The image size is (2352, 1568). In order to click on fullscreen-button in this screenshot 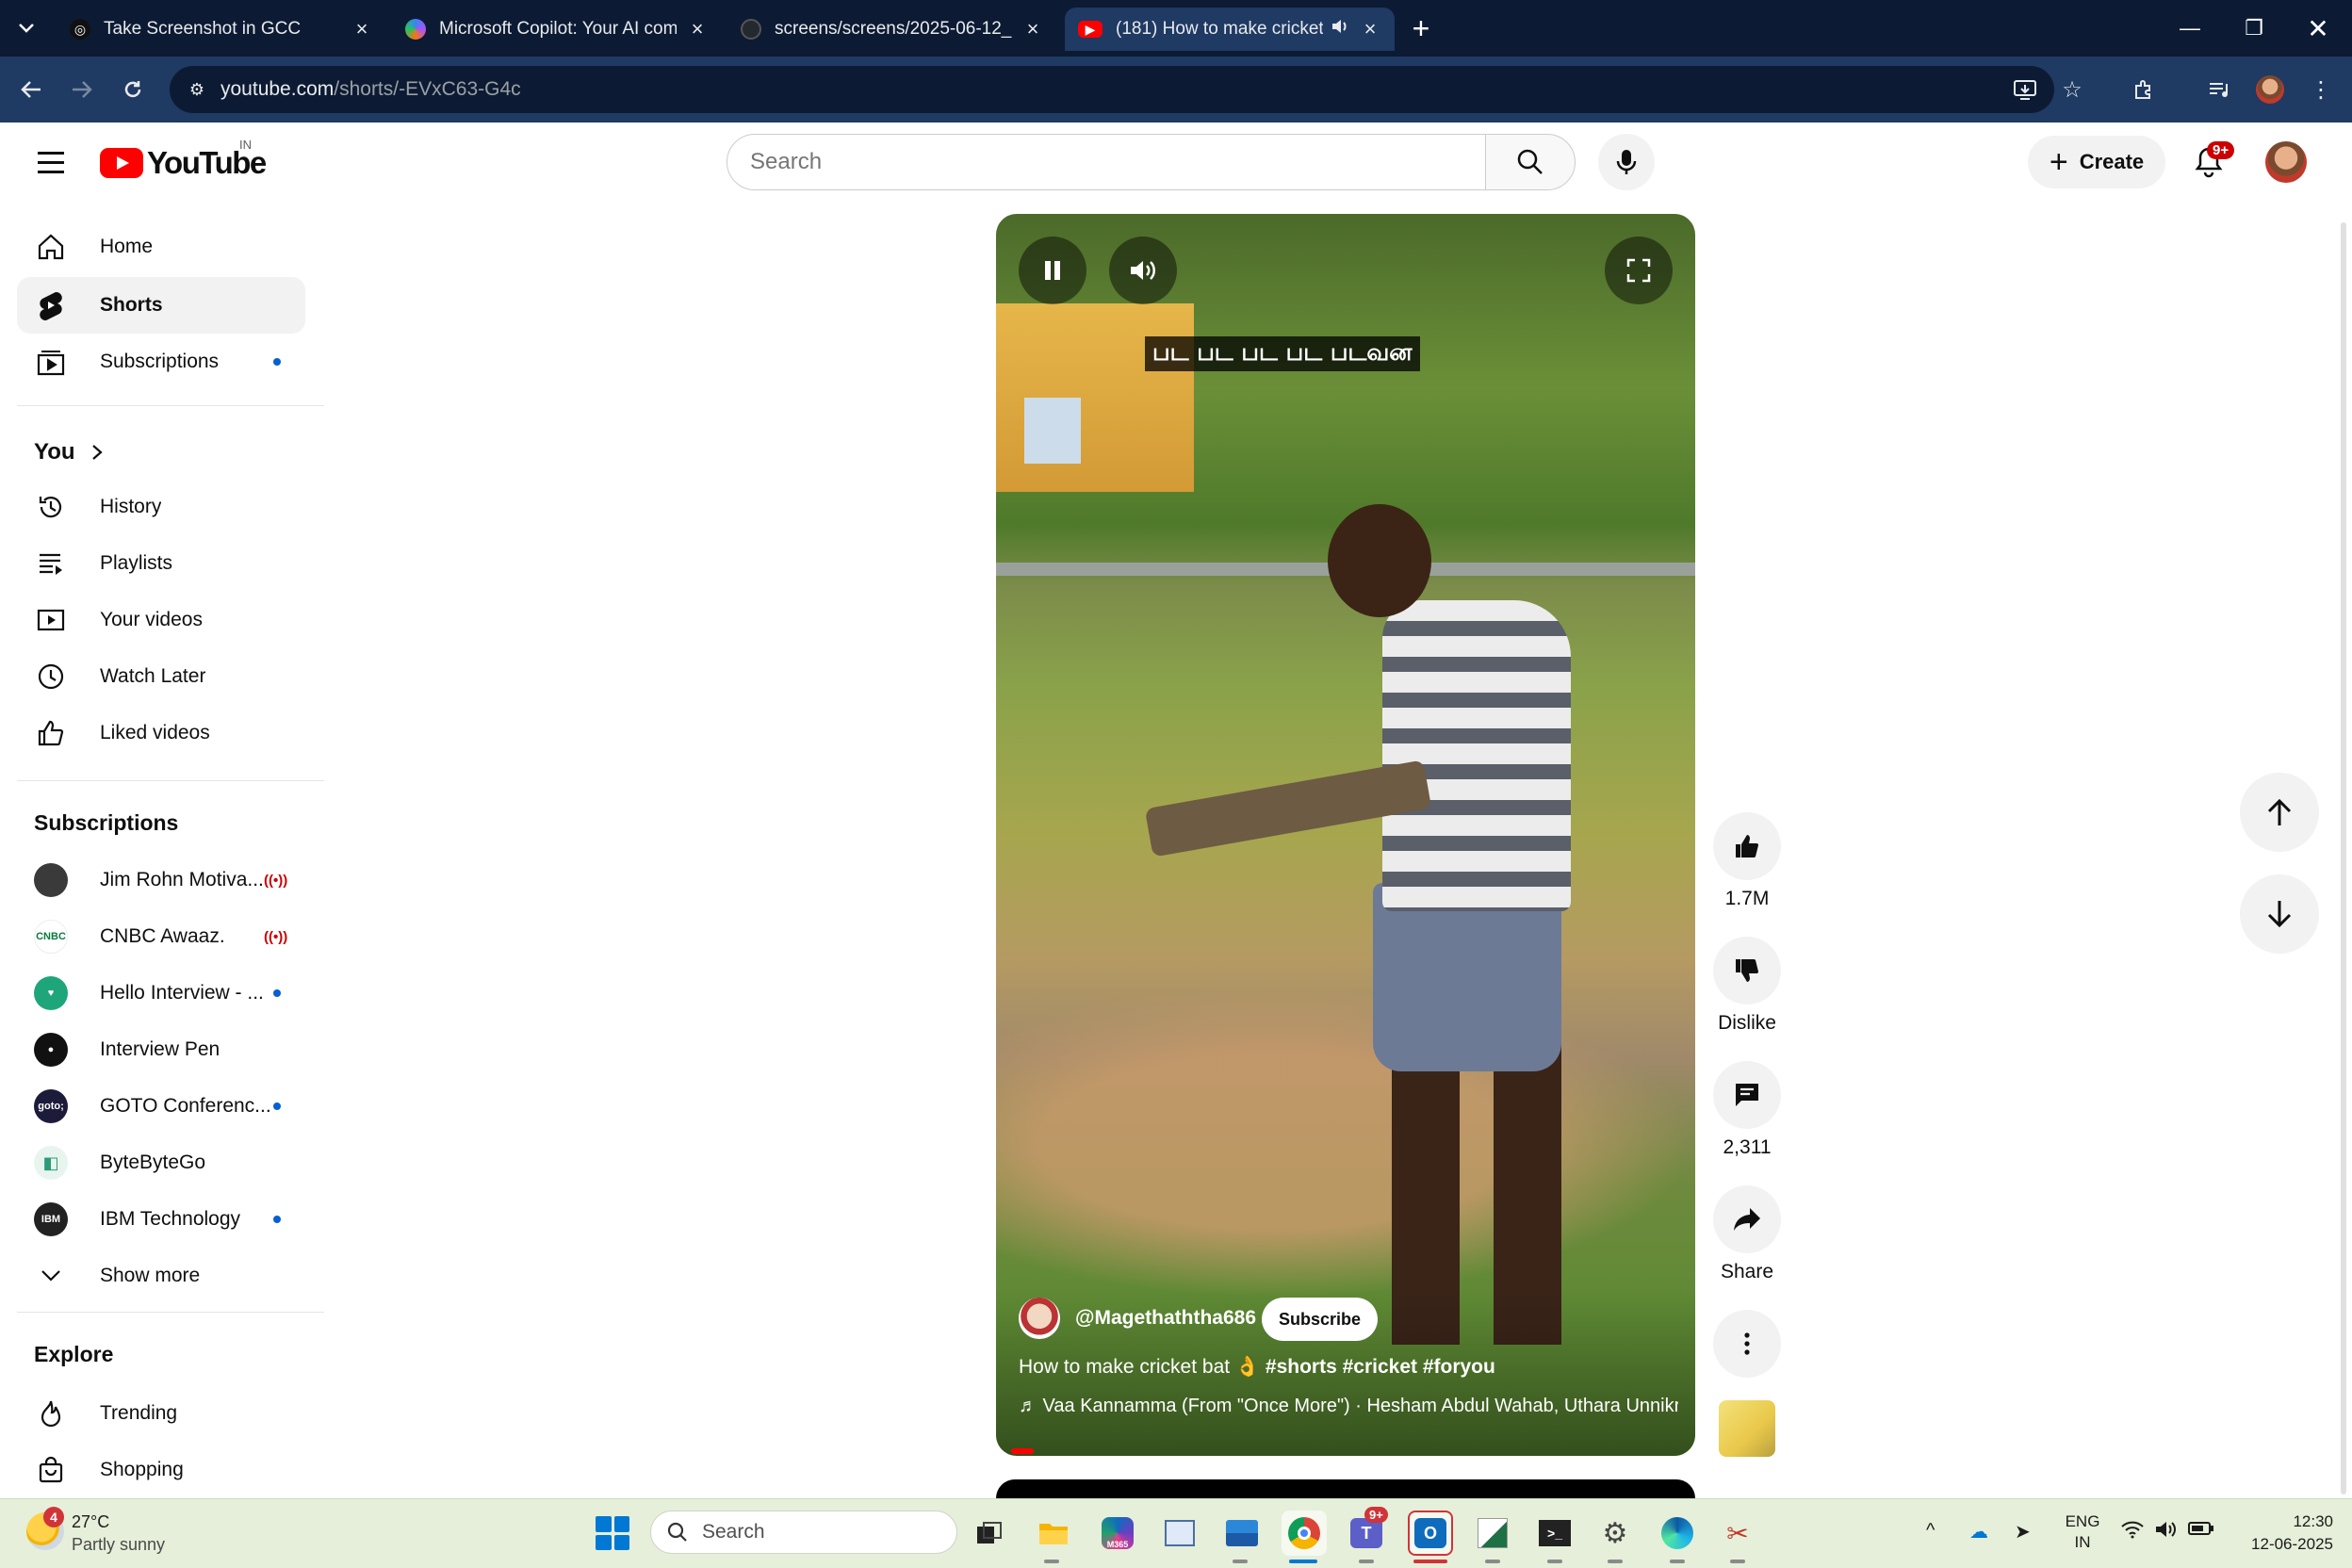, I will do `click(1639, 271)`.